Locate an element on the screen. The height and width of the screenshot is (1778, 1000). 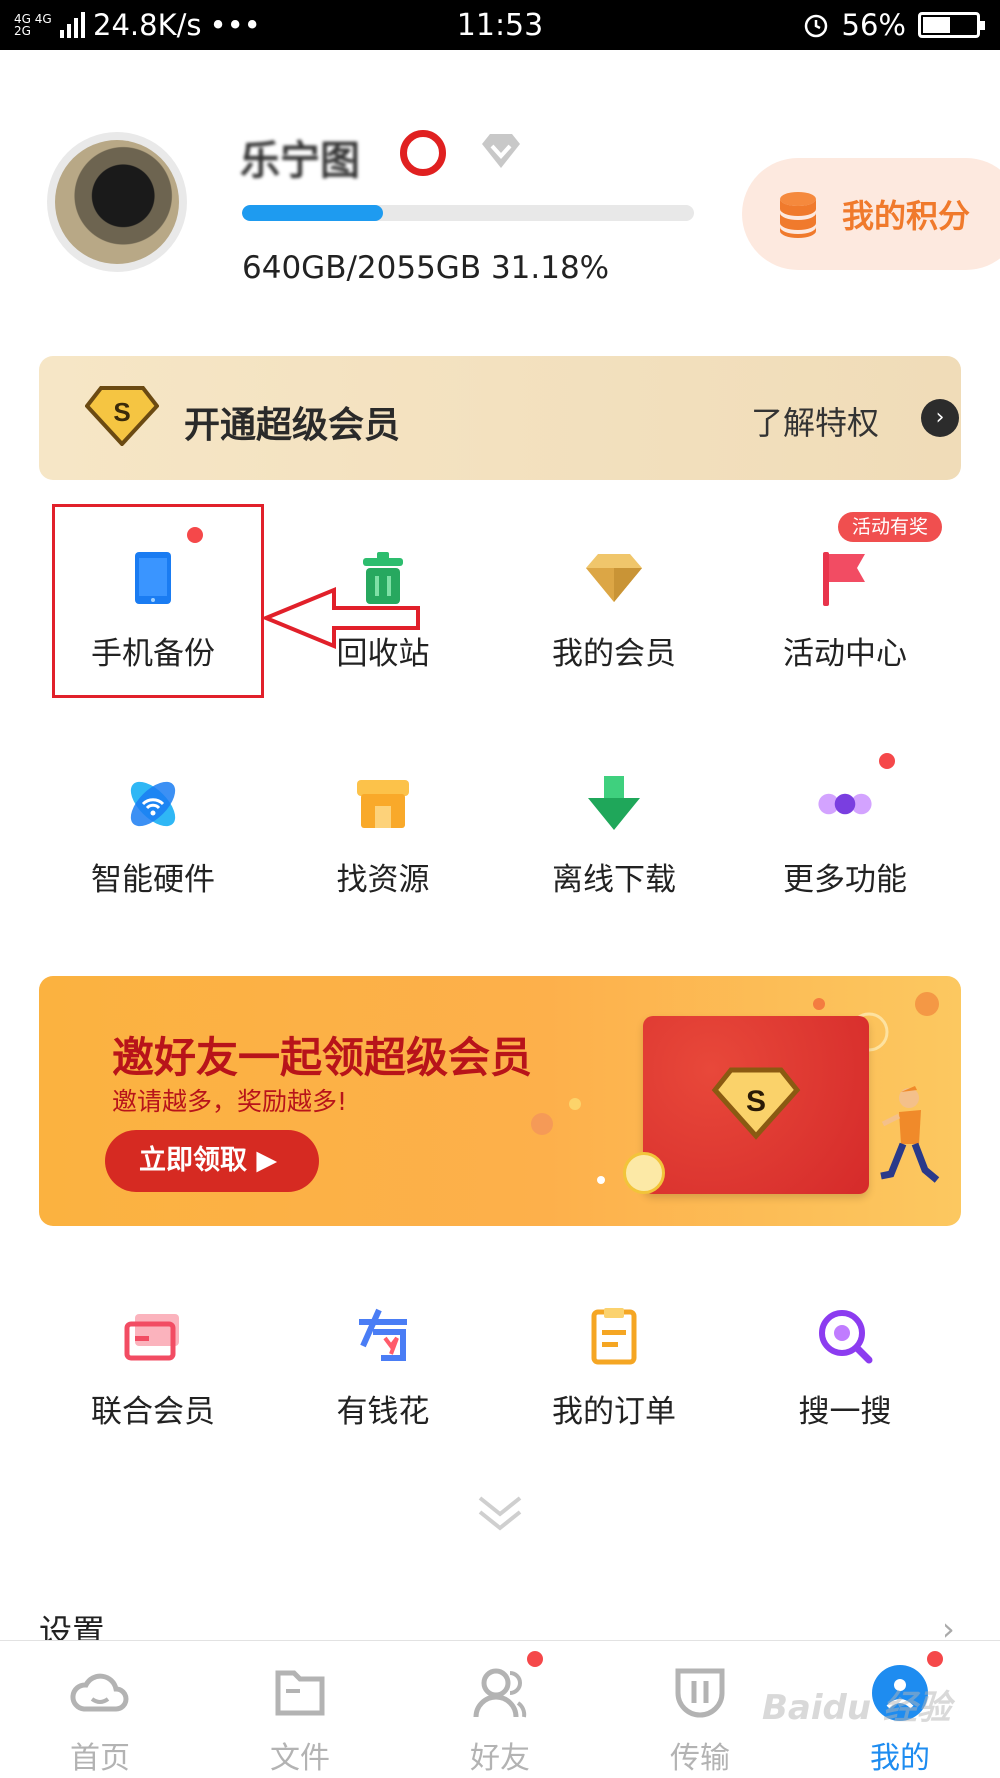
username: 乐宁图 is located at coordinates (300, 161).